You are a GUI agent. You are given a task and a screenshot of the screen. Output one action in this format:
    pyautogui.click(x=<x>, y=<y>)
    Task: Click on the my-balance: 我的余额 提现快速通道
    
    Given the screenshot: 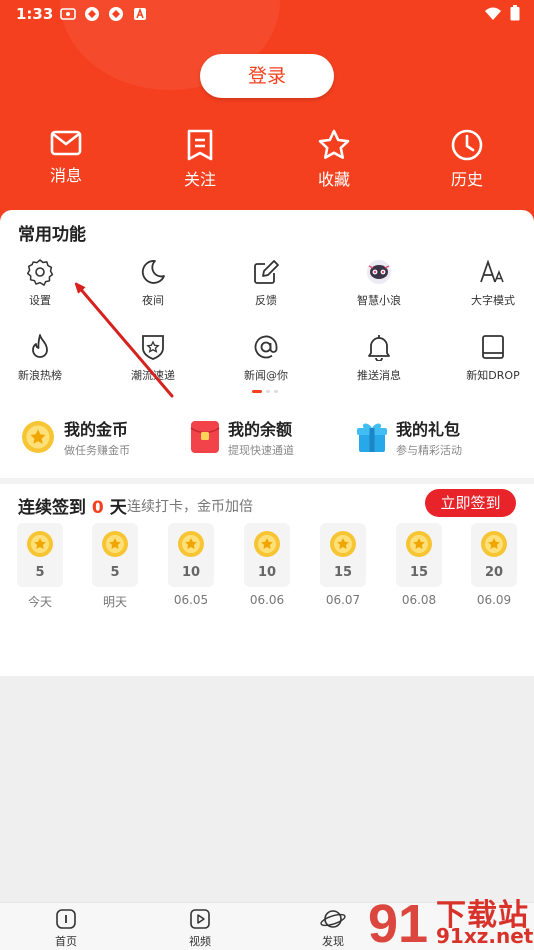 What is the action you would take?
    pyautogui.click(x=242, y=437)
    